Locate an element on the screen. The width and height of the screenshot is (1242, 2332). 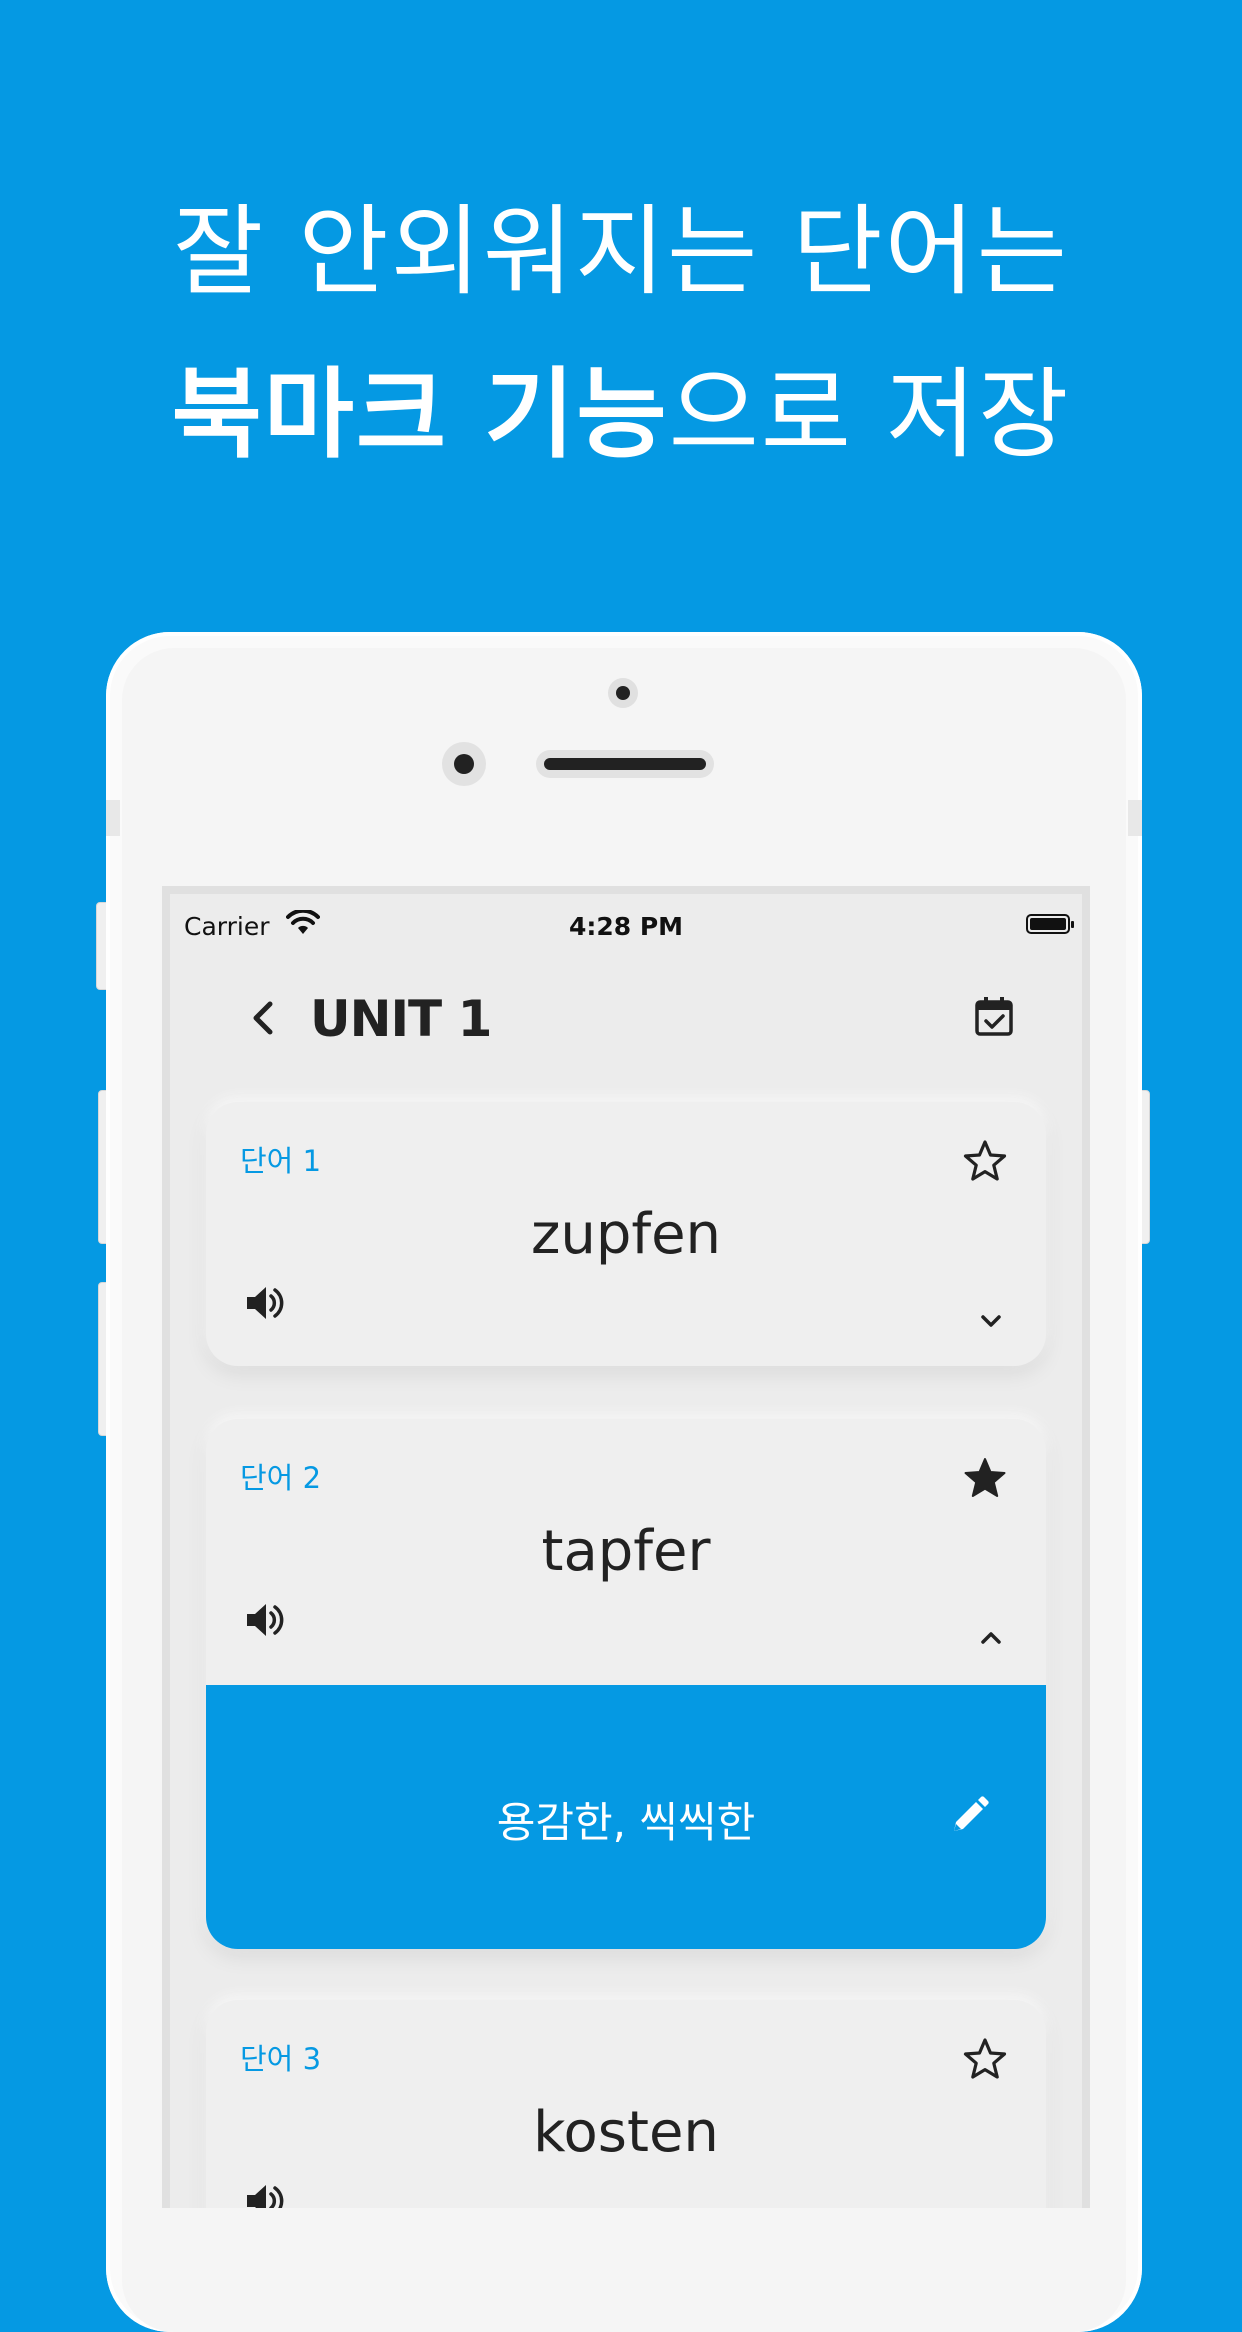
status-time: 4:28 PM is located at coordinates (626, 926).